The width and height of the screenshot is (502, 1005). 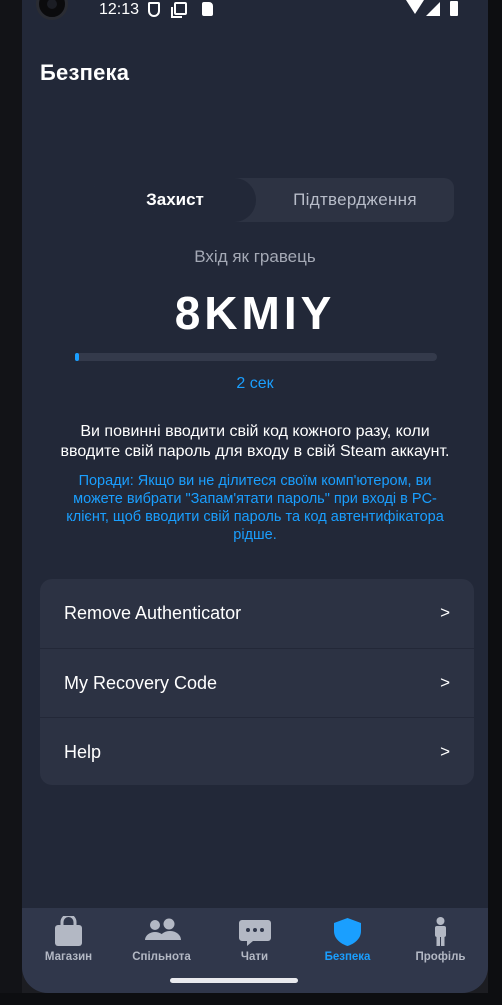 I want to click on code-expiry-progress, so click(x=256, y=357).